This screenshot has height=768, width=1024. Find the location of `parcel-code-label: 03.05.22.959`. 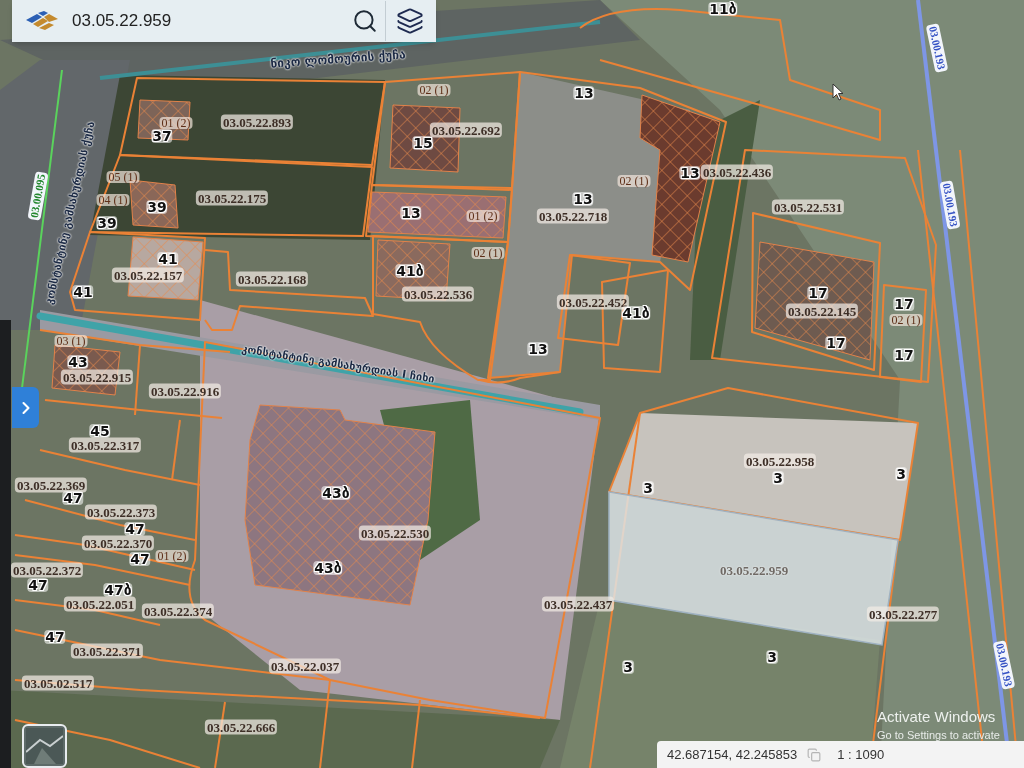

parcel-code-label: 03.05.22.959 is located at coordinates (754, 570).